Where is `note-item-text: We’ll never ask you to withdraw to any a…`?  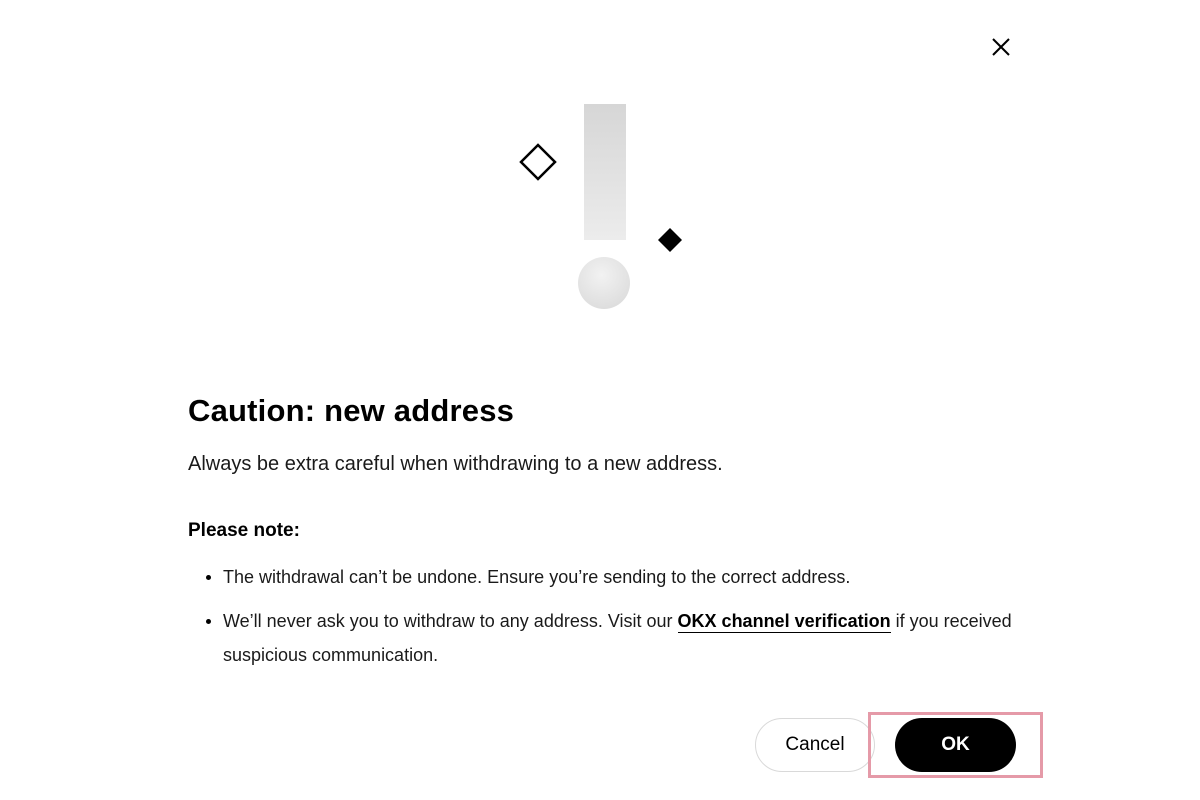 note-item-text: We’ll never ask you to withdraw to any a… is located at coordinates (623, 638).